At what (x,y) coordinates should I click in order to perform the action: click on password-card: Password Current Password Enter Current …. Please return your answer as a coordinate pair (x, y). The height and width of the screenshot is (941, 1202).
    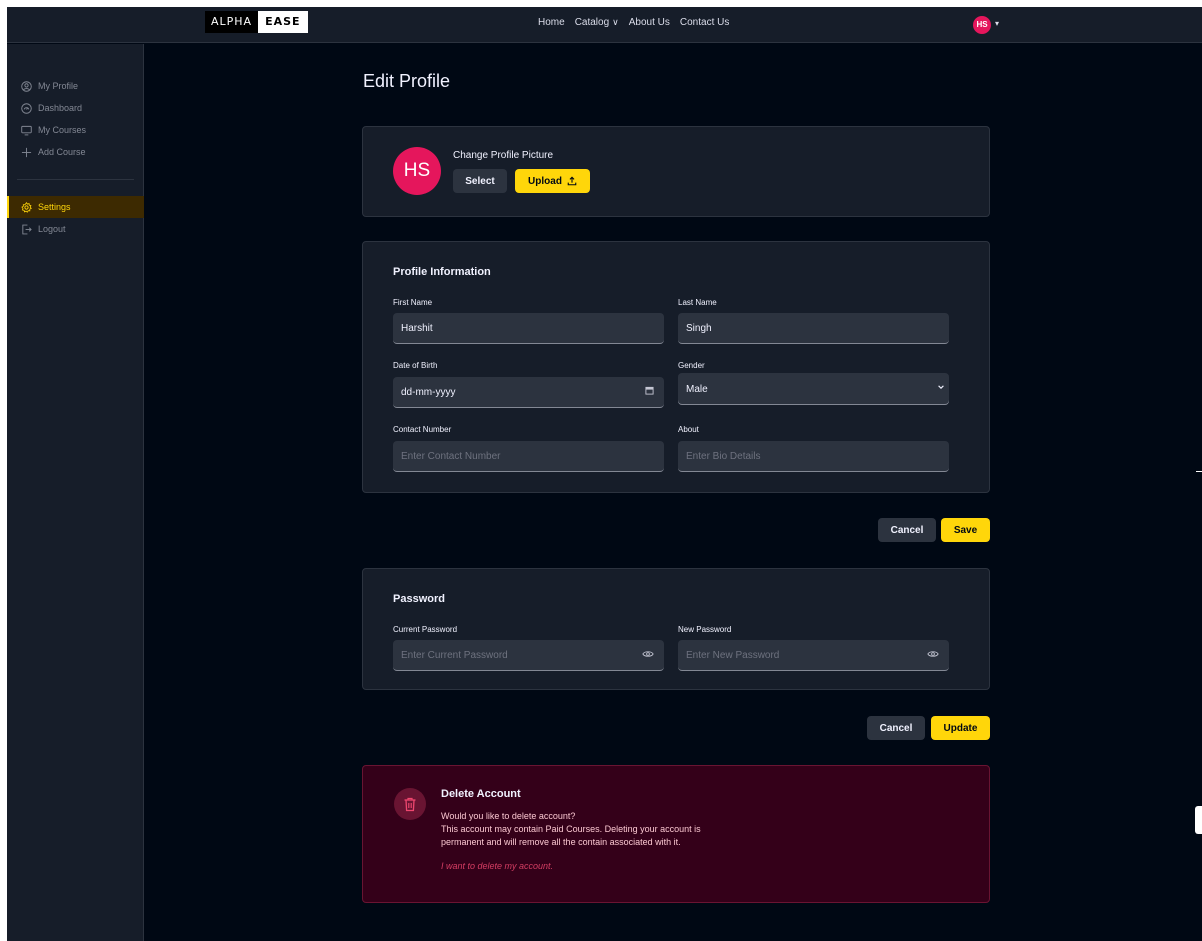
    Looking at the image, I should click on (676, 629).